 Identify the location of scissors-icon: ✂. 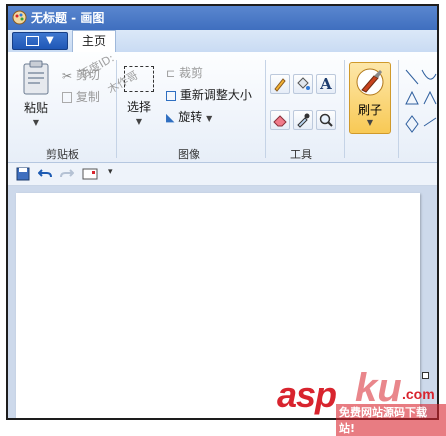
(67, 75).